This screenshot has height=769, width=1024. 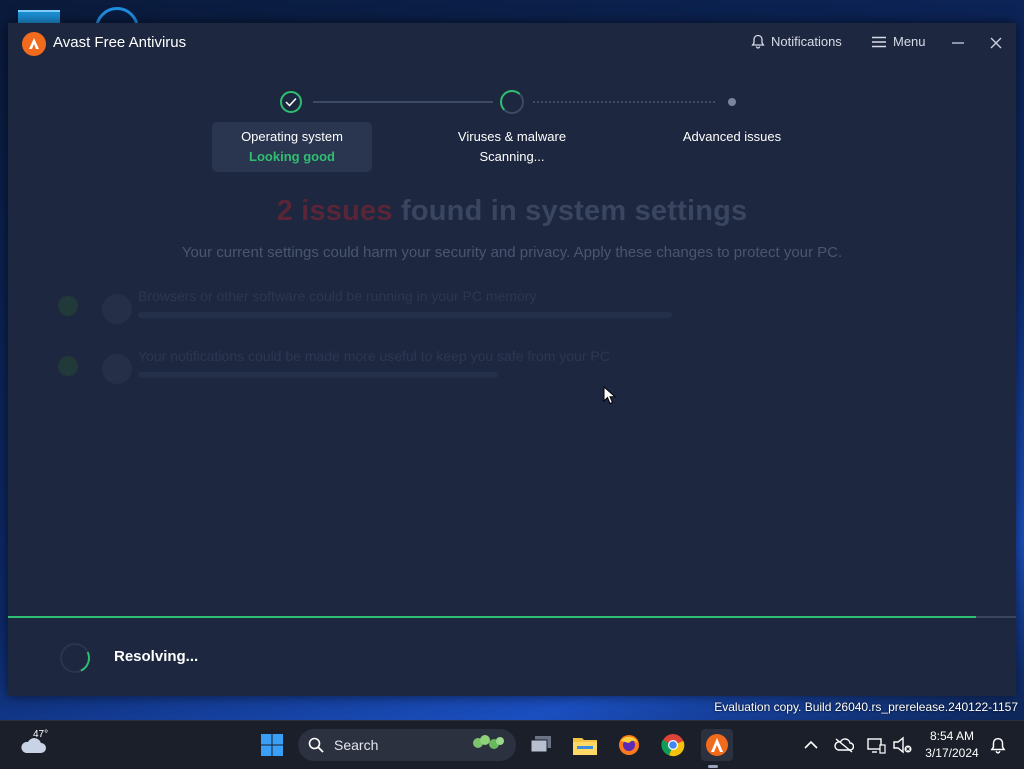 I want to click on clover-icon, so click(x=488, y=742).